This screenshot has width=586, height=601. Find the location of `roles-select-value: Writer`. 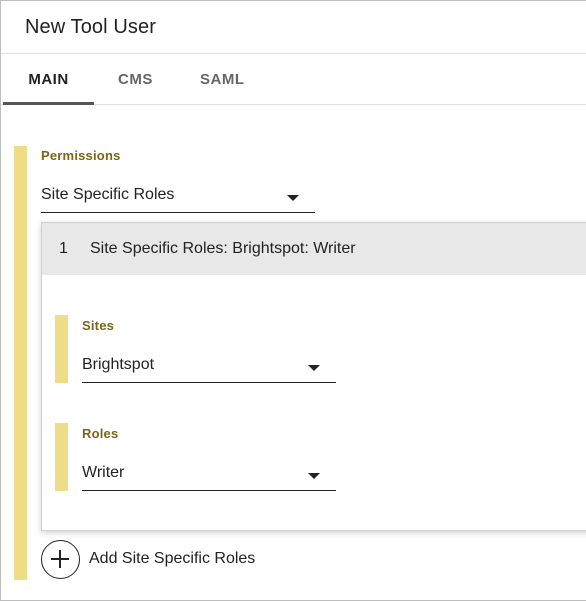

roles-select-value: Writer is located at coordinates (103, 472).